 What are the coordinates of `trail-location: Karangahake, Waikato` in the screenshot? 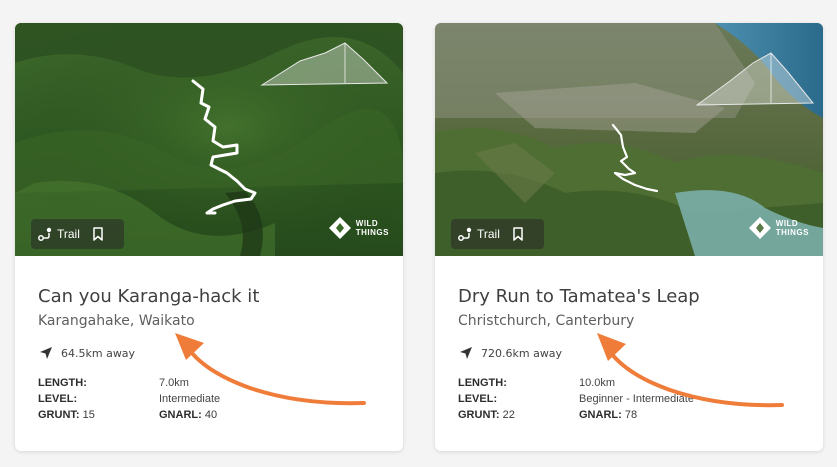 It's located at (116, 321).